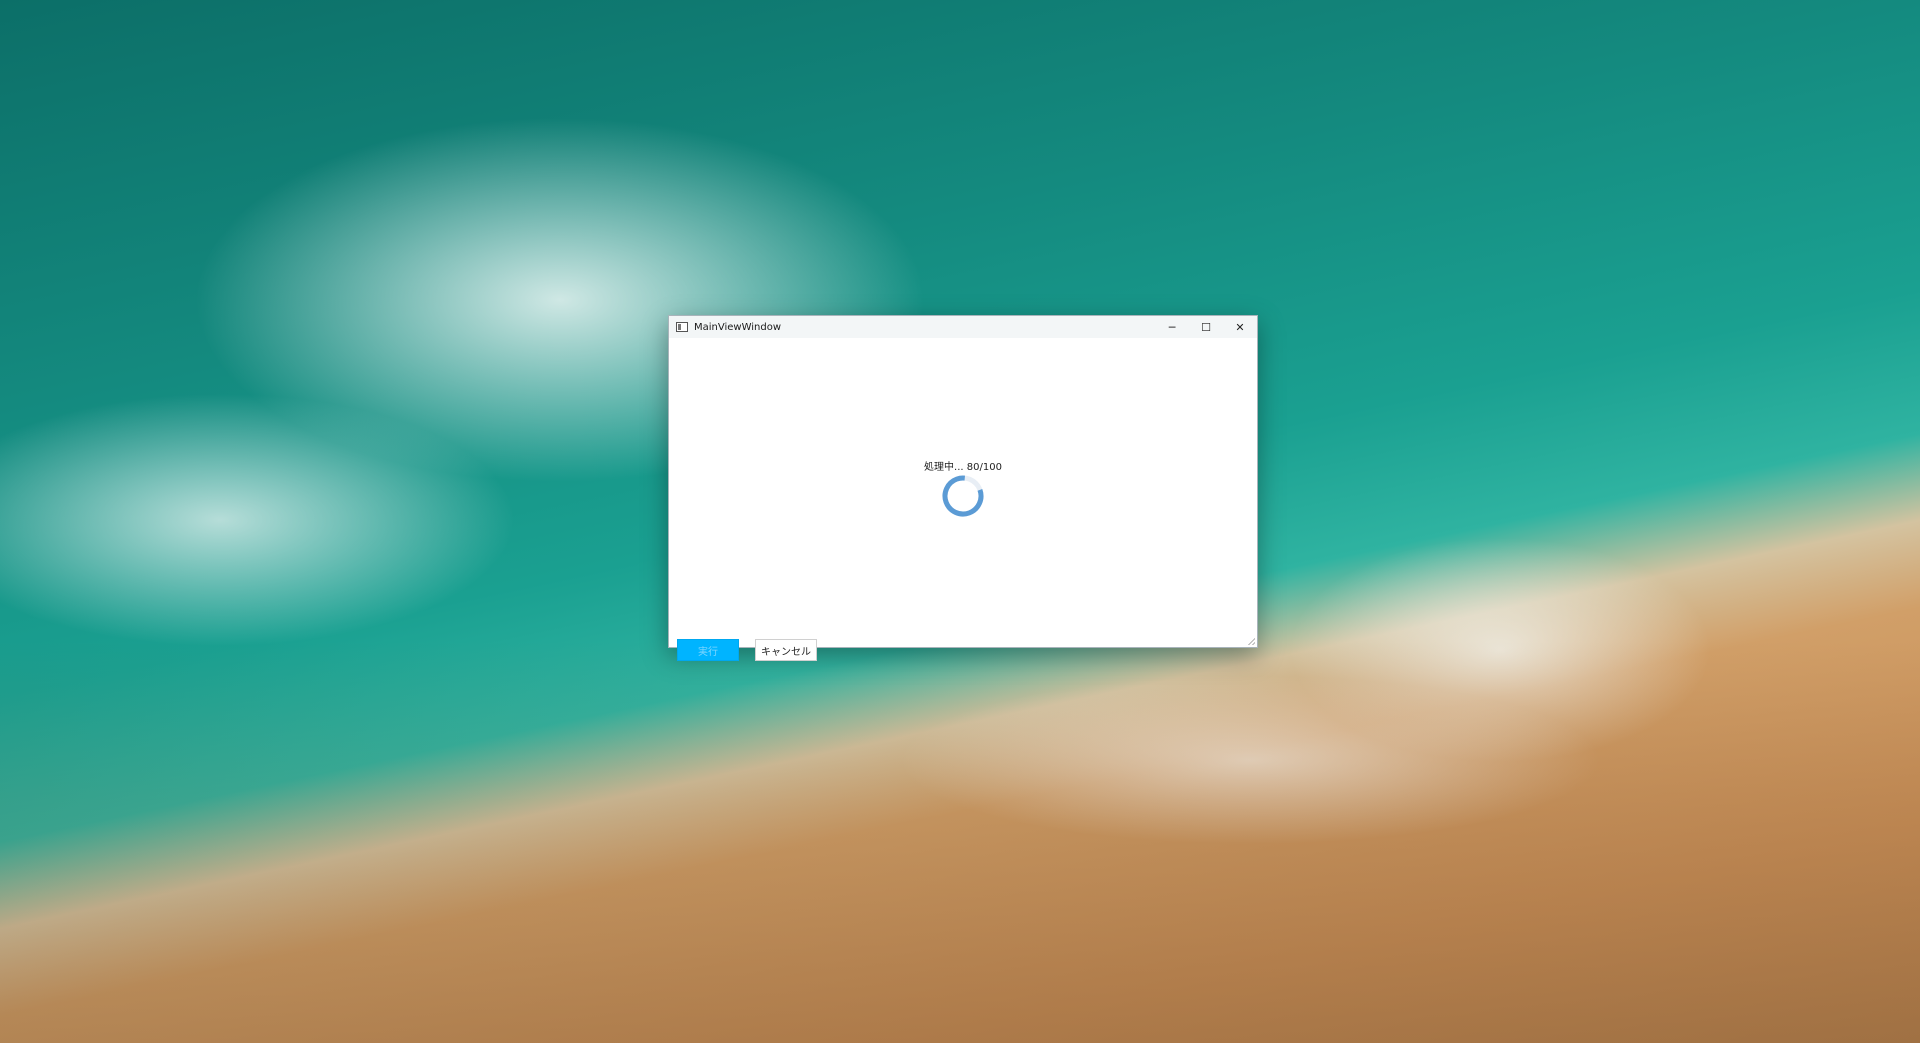 The image size is (1920, 1043). What do you see at coordinates (786, 650) in the screenshot?
I see `cancel-button: キャンセル` at bounding box center [786, 650].